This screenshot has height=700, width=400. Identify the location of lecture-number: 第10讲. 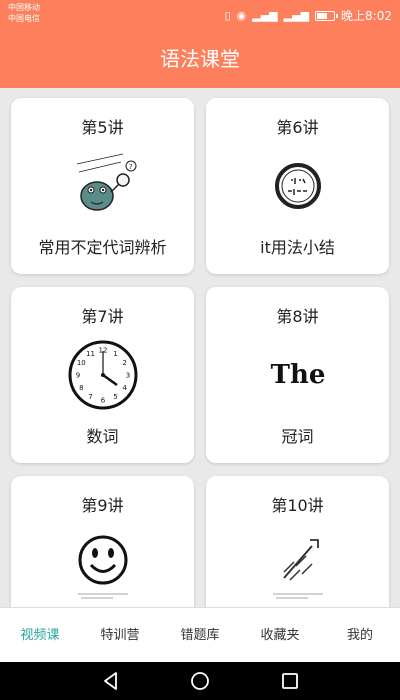
(297, 505).